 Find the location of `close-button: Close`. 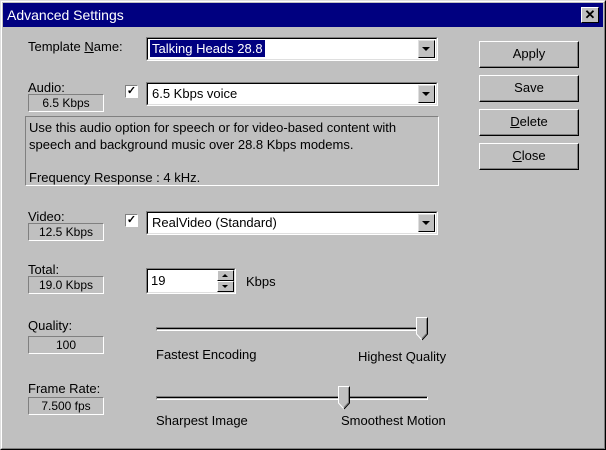

close-button: Close is located at coordinates (529, 156).